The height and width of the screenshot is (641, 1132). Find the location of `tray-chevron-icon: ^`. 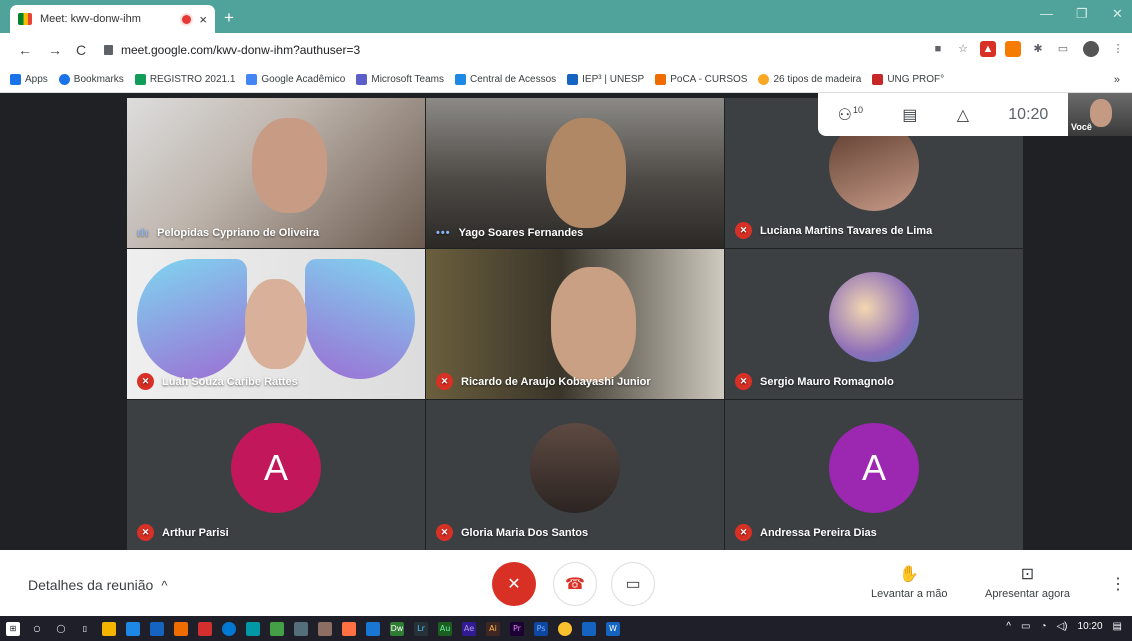

tray-chevron-icon: ^ is located at coordinates (1008, 626).